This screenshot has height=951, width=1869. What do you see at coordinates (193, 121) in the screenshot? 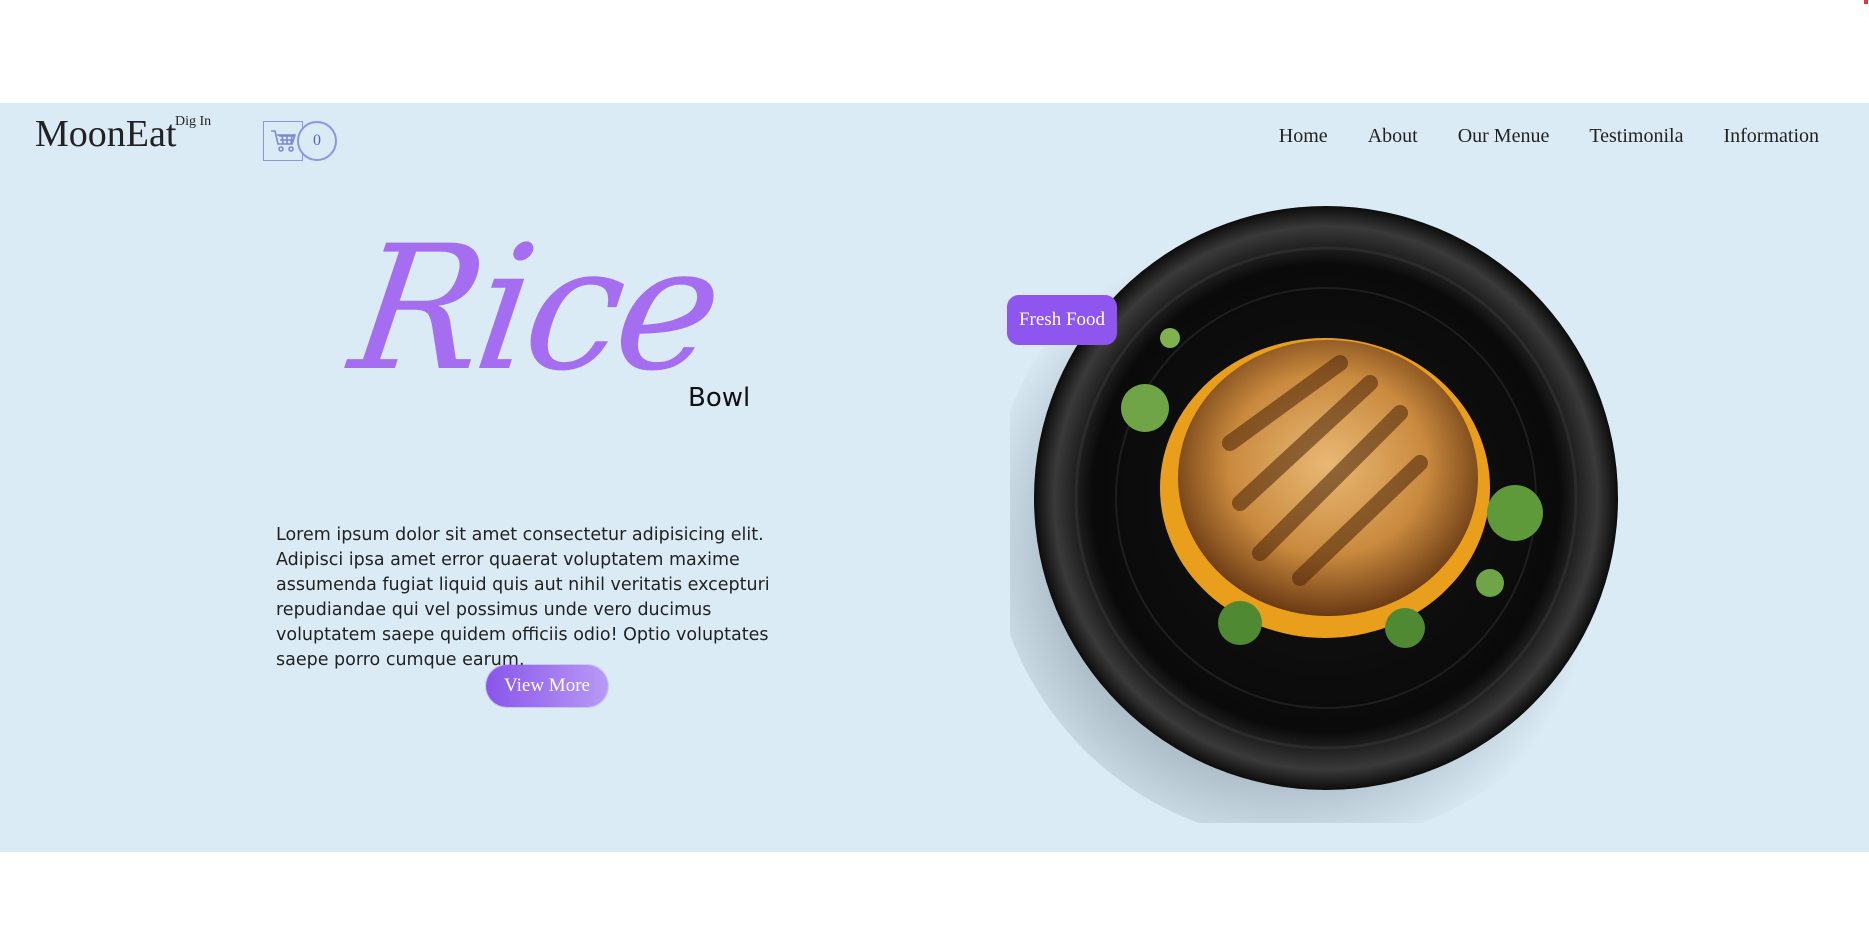
I see `brand-tagline: Dig In` at bounding box center [193, 121].